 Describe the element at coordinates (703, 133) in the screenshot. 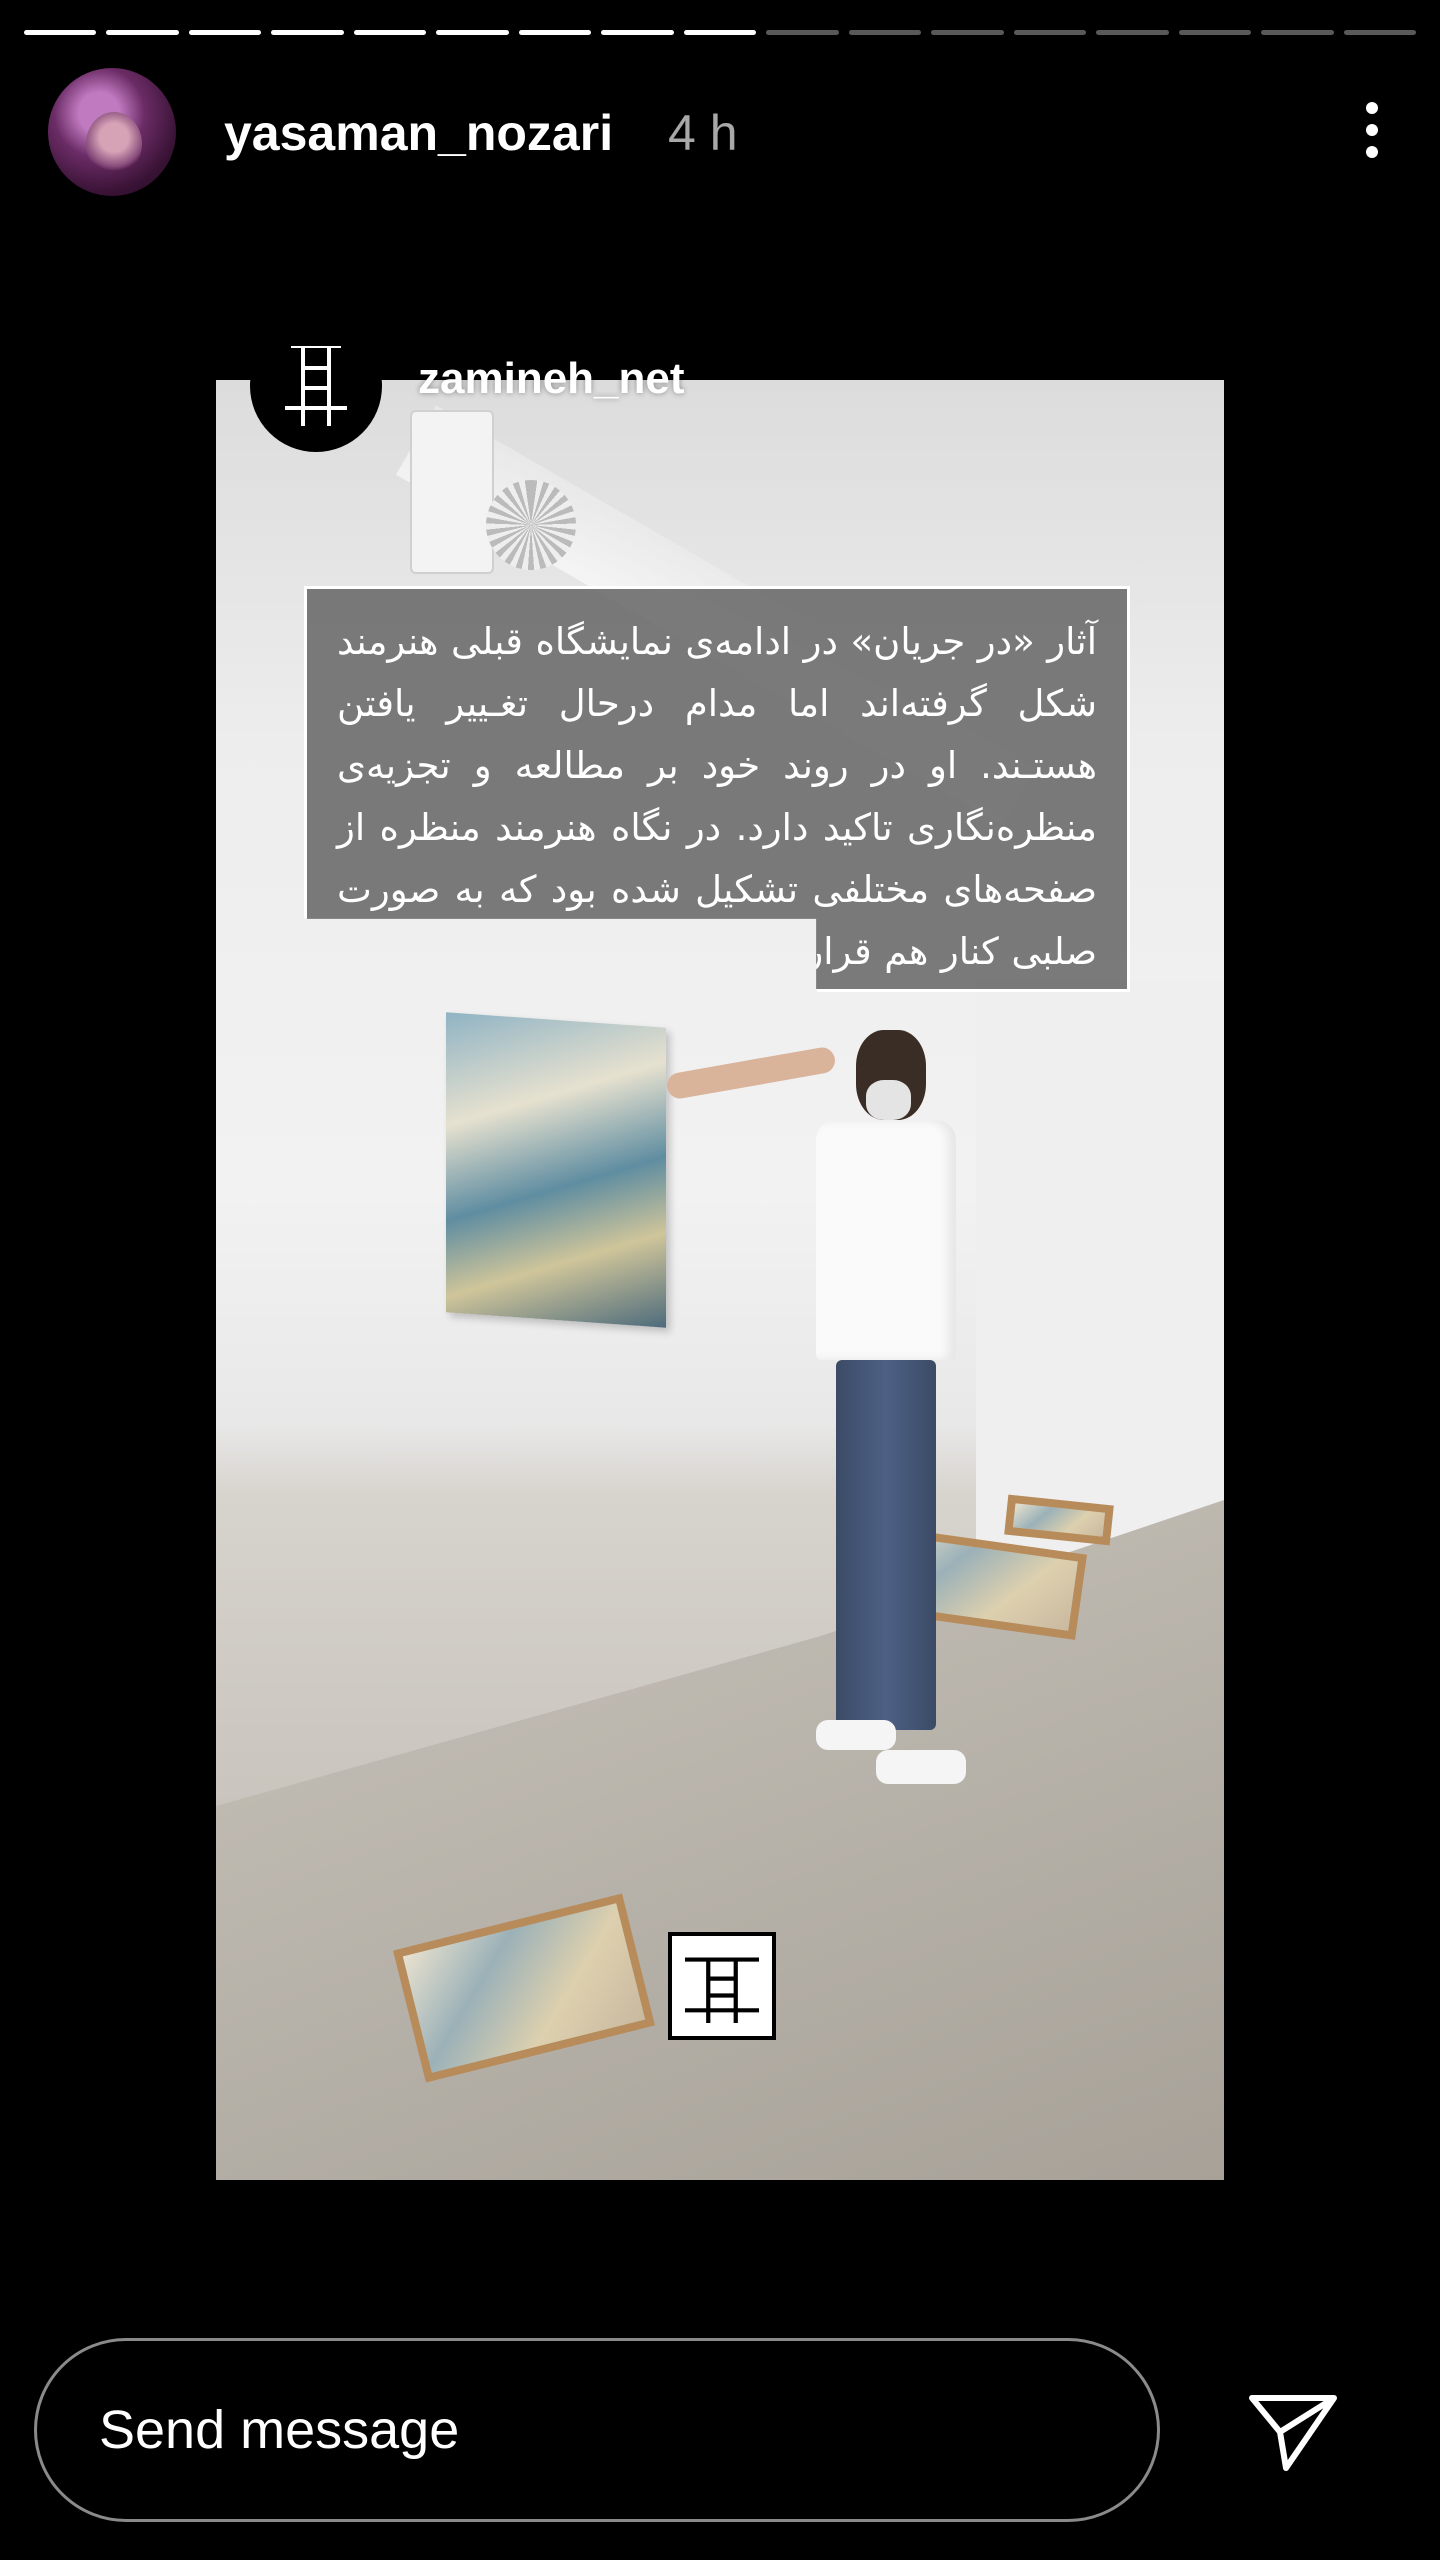

I see `post-time: 4 h` at that location.